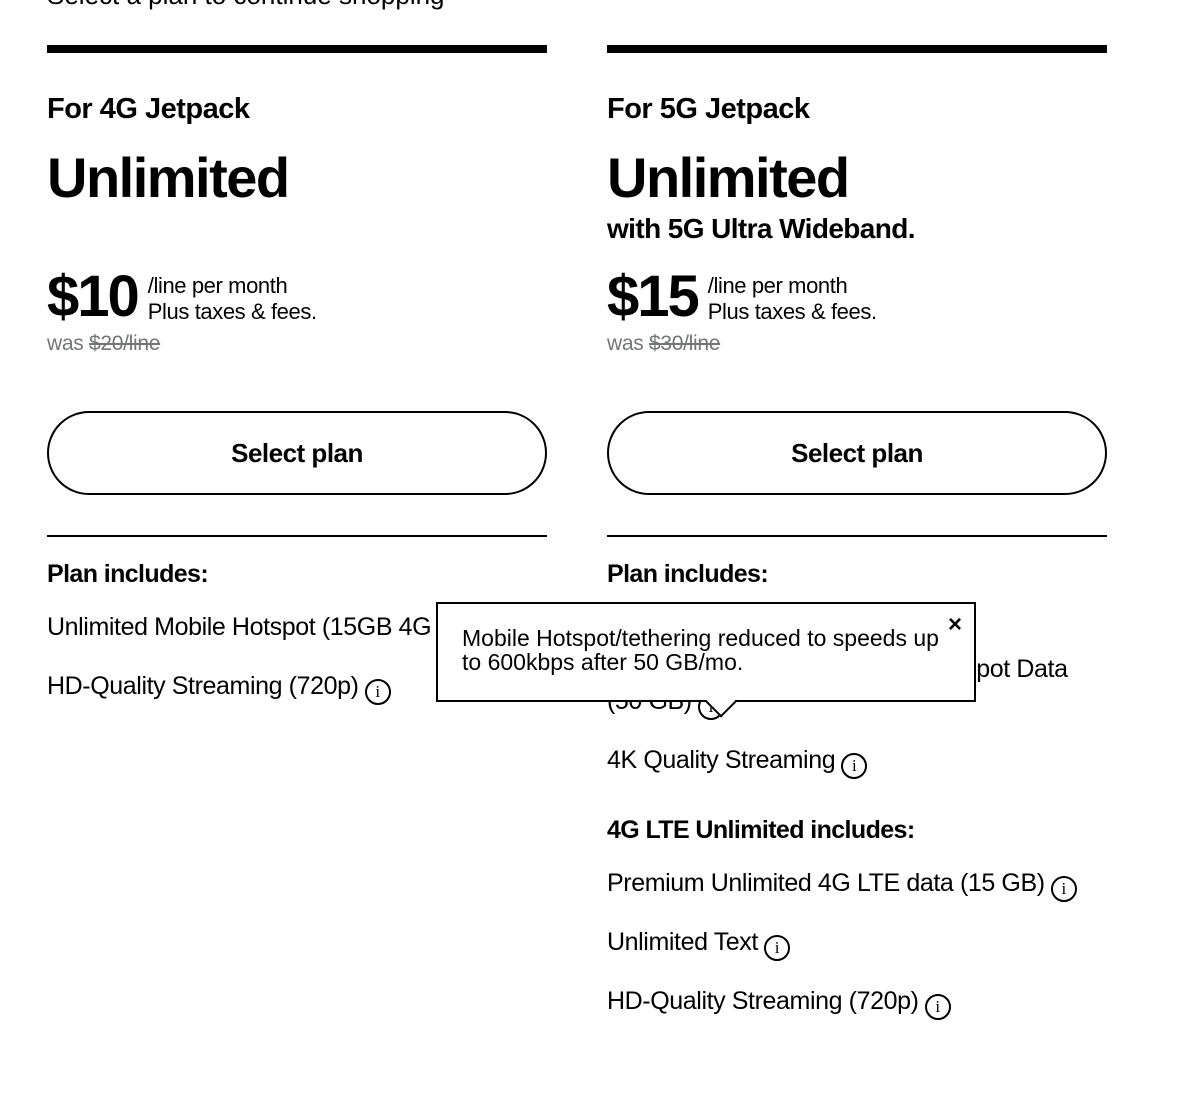 This screenshot has height=1096, width=1200. Describe the element at coordinates (685, 343) in the screenshot. I see `was-price-value: $30/line` at that location.